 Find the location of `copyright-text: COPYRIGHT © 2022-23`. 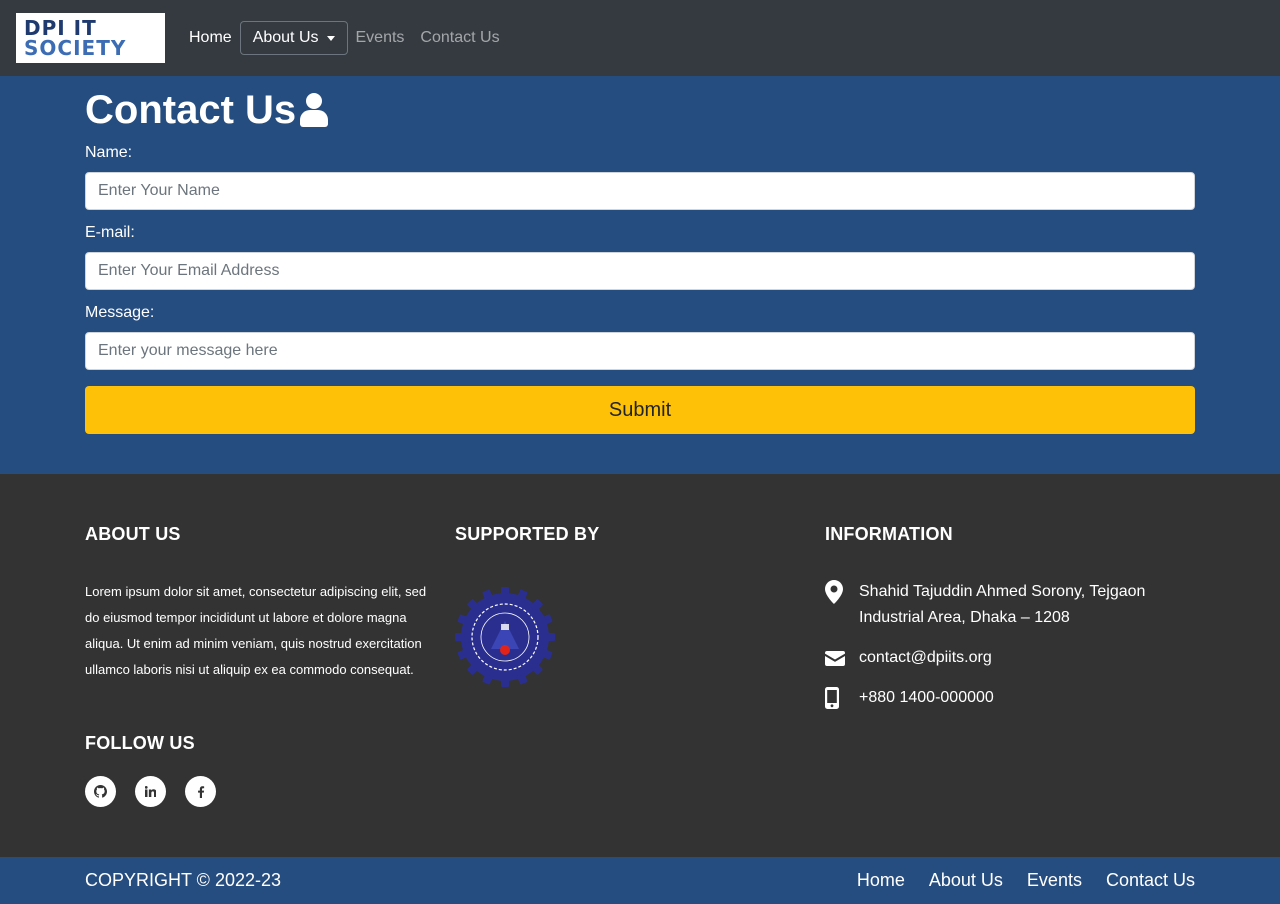

copyright-text: COPYRIGHT © 2022-23 is located at coordinates (183, 880).